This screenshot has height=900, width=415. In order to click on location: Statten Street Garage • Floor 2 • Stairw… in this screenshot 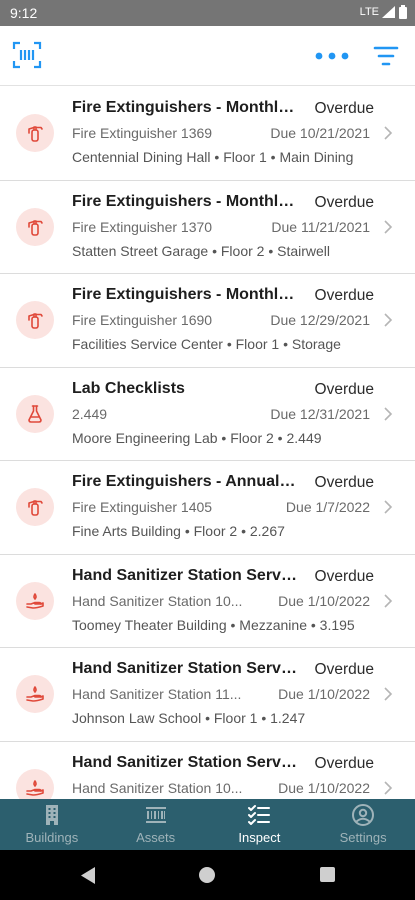, I will do `click(201, 250)`.